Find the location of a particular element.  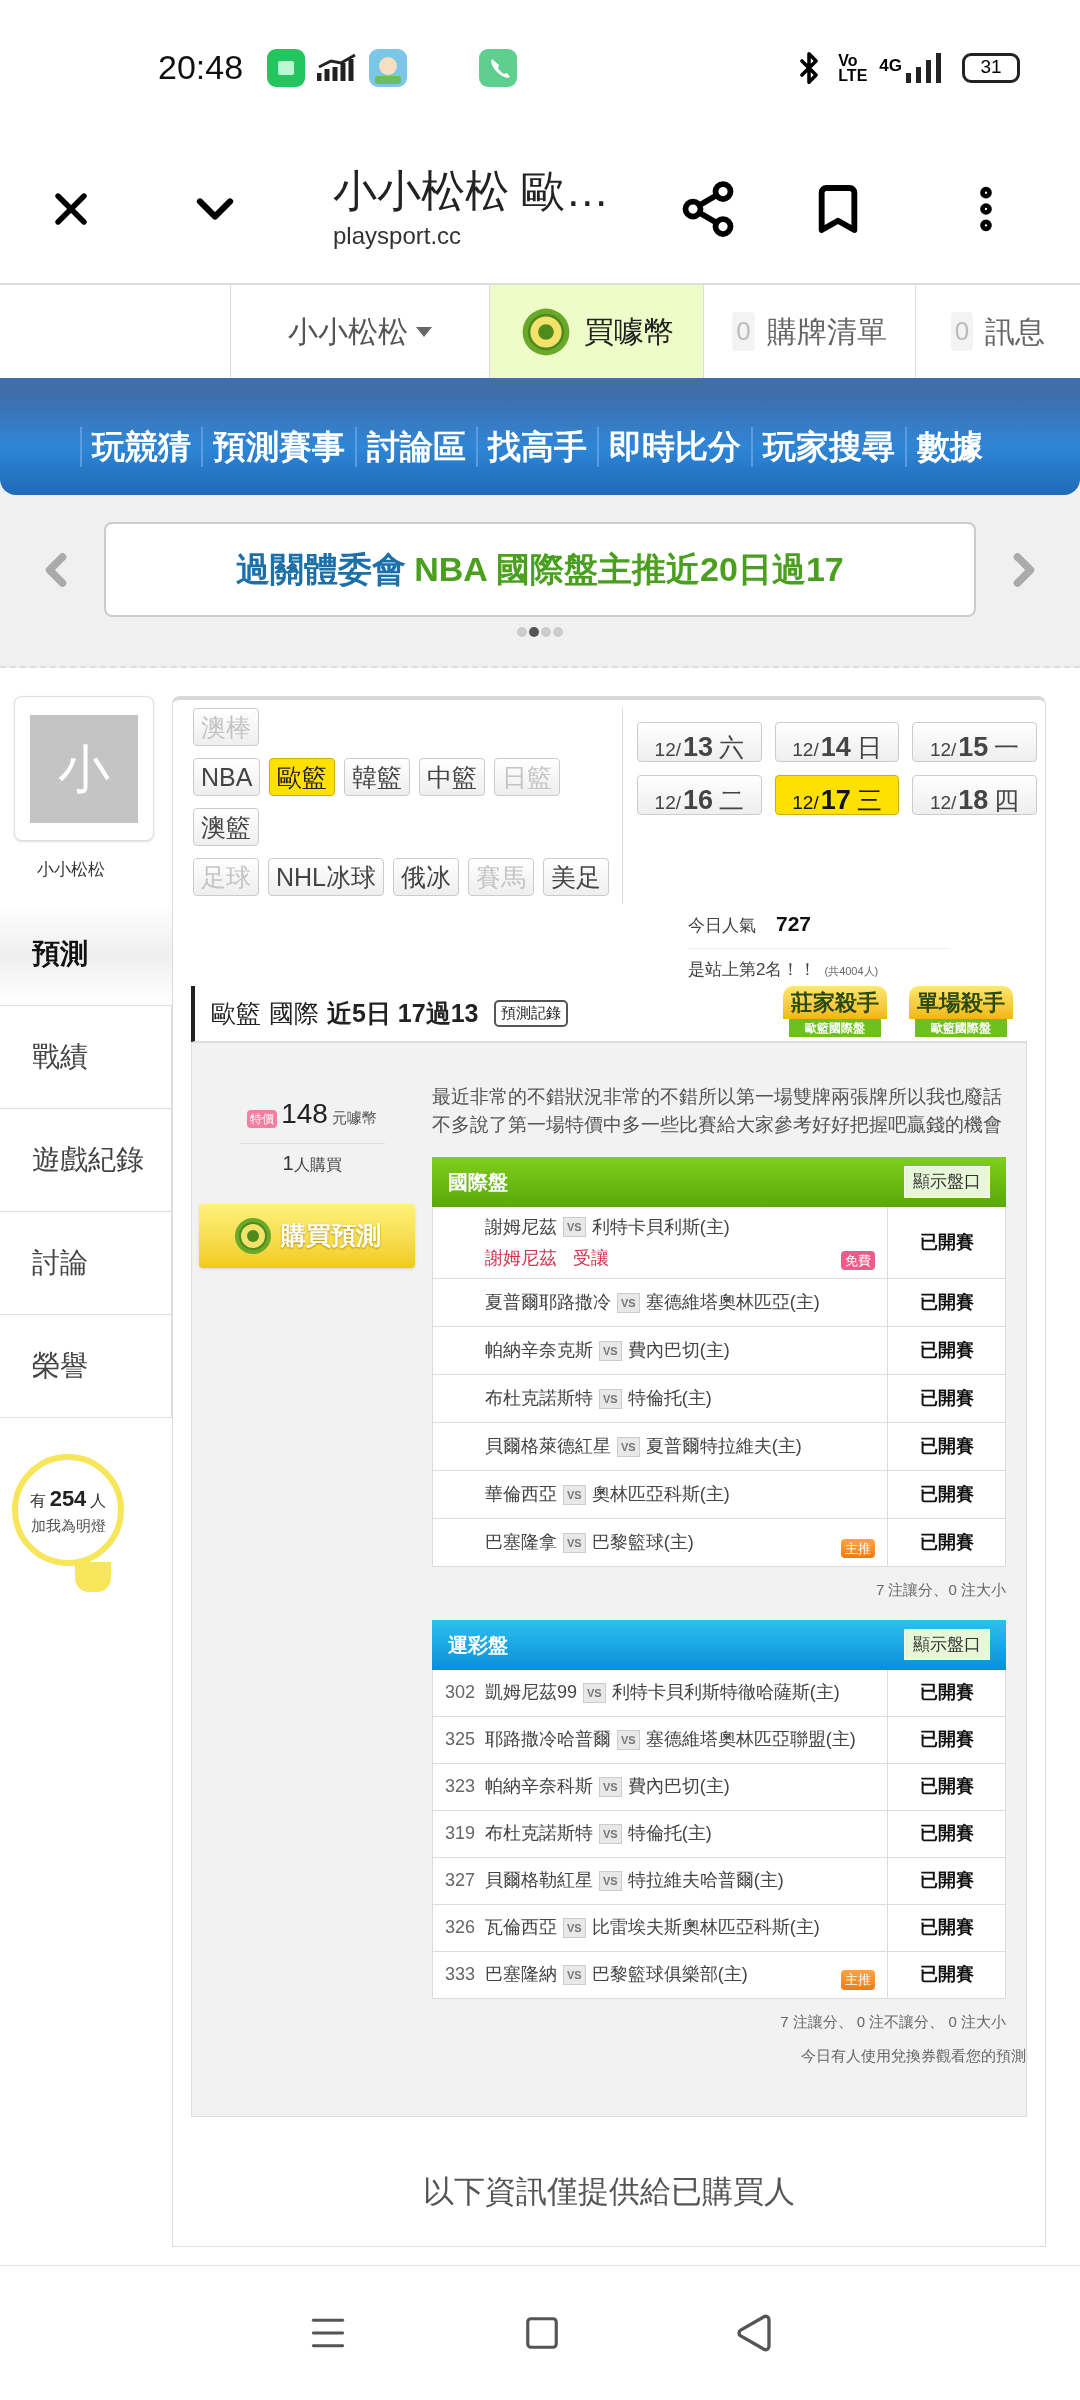

home-team: 特倫托(主) is located at coordinates (669, 1398).